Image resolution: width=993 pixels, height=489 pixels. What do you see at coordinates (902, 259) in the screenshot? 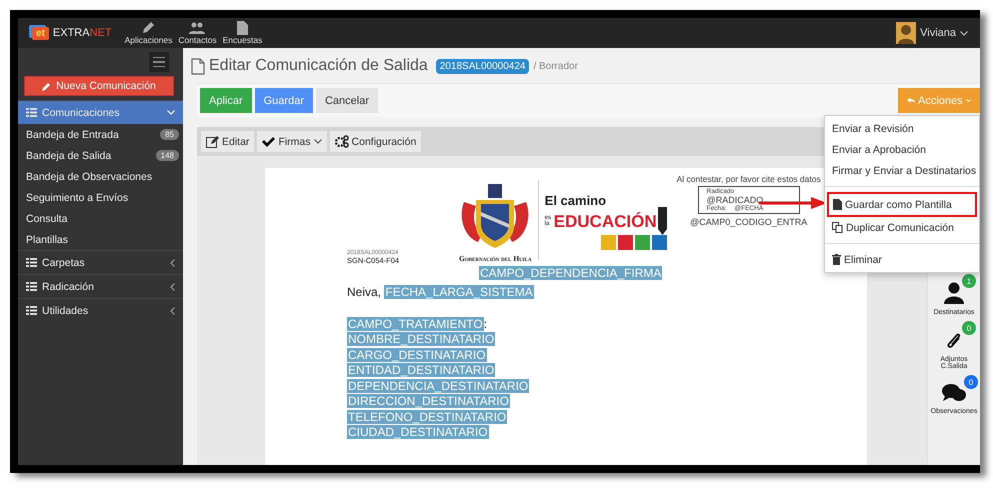
I see `menu-item: Eliminar` at bounding box center [902, 259].